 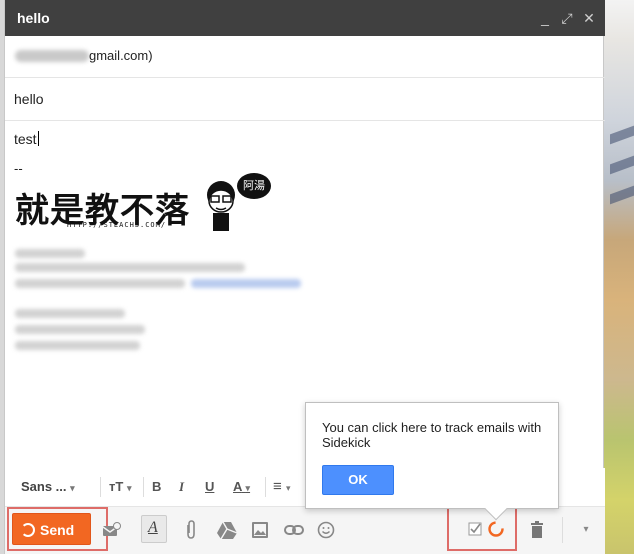 I want to click on underline-button: U, so click(x=209, y=487).